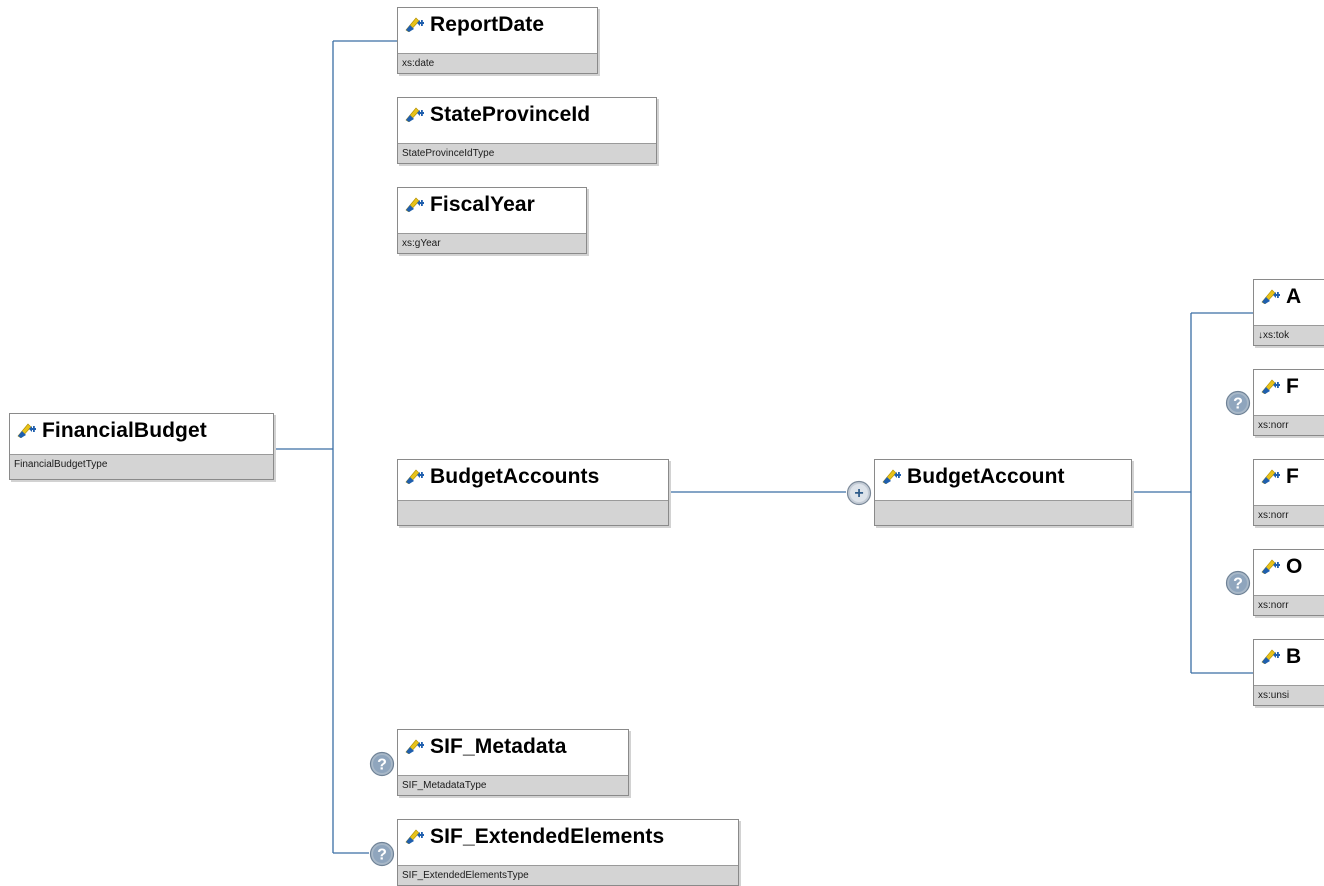 The height and width of the screenshot is (886, 1324). What do you see at coordinates (515, 476) in the screenshot?
I see `node-name: BudgetAccounts` at bounding box center [515, 476].